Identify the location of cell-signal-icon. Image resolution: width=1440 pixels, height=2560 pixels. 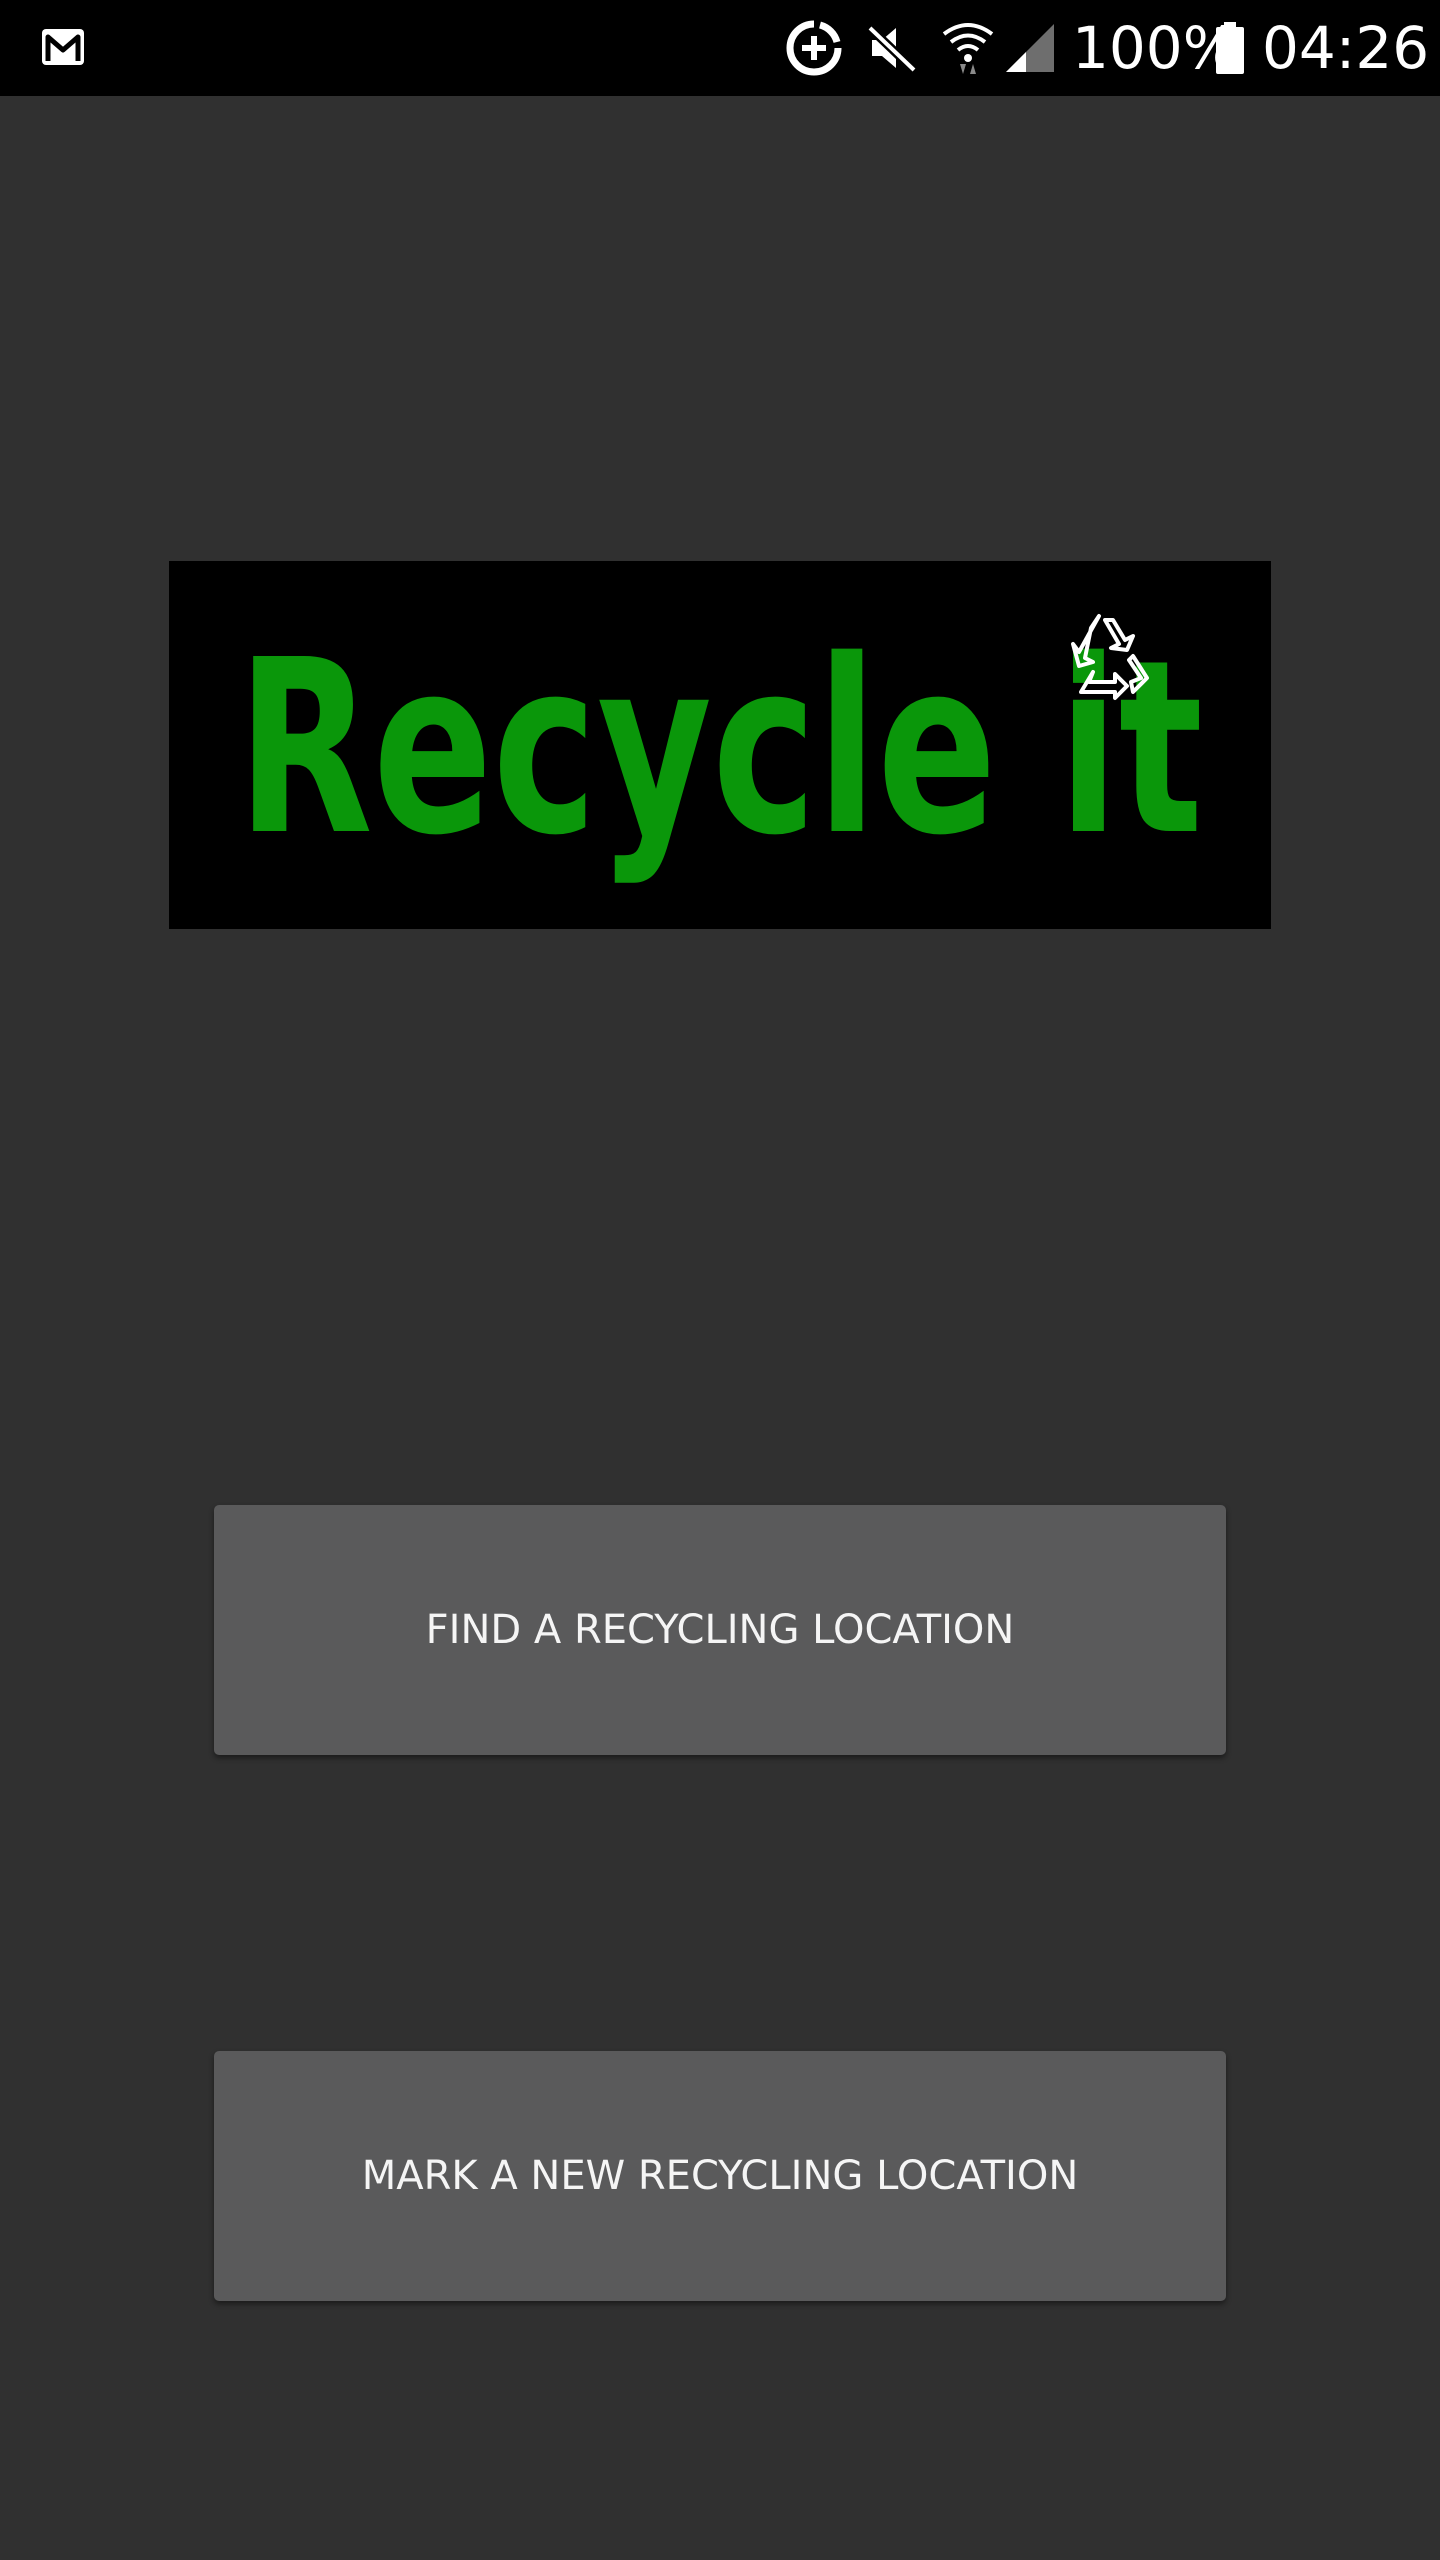
(1030, 50).